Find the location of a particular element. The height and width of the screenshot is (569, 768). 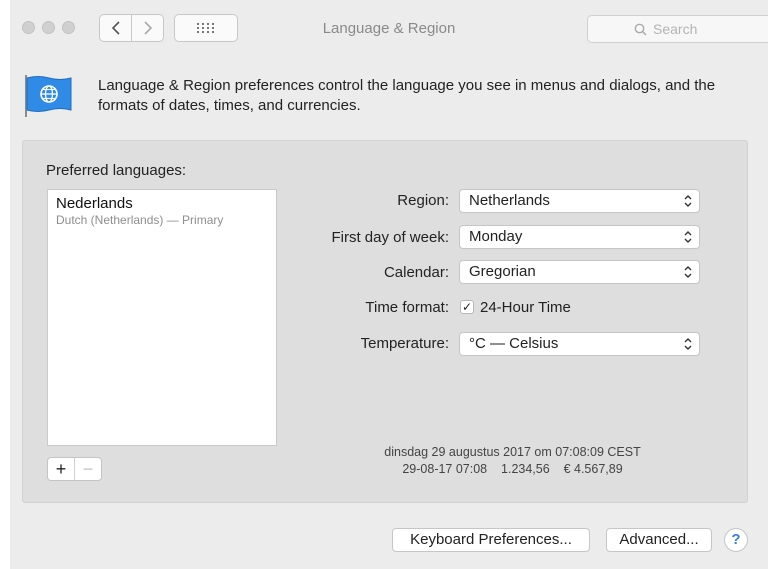

language-item-name: Nederlands is located at coordinates (94, 203).